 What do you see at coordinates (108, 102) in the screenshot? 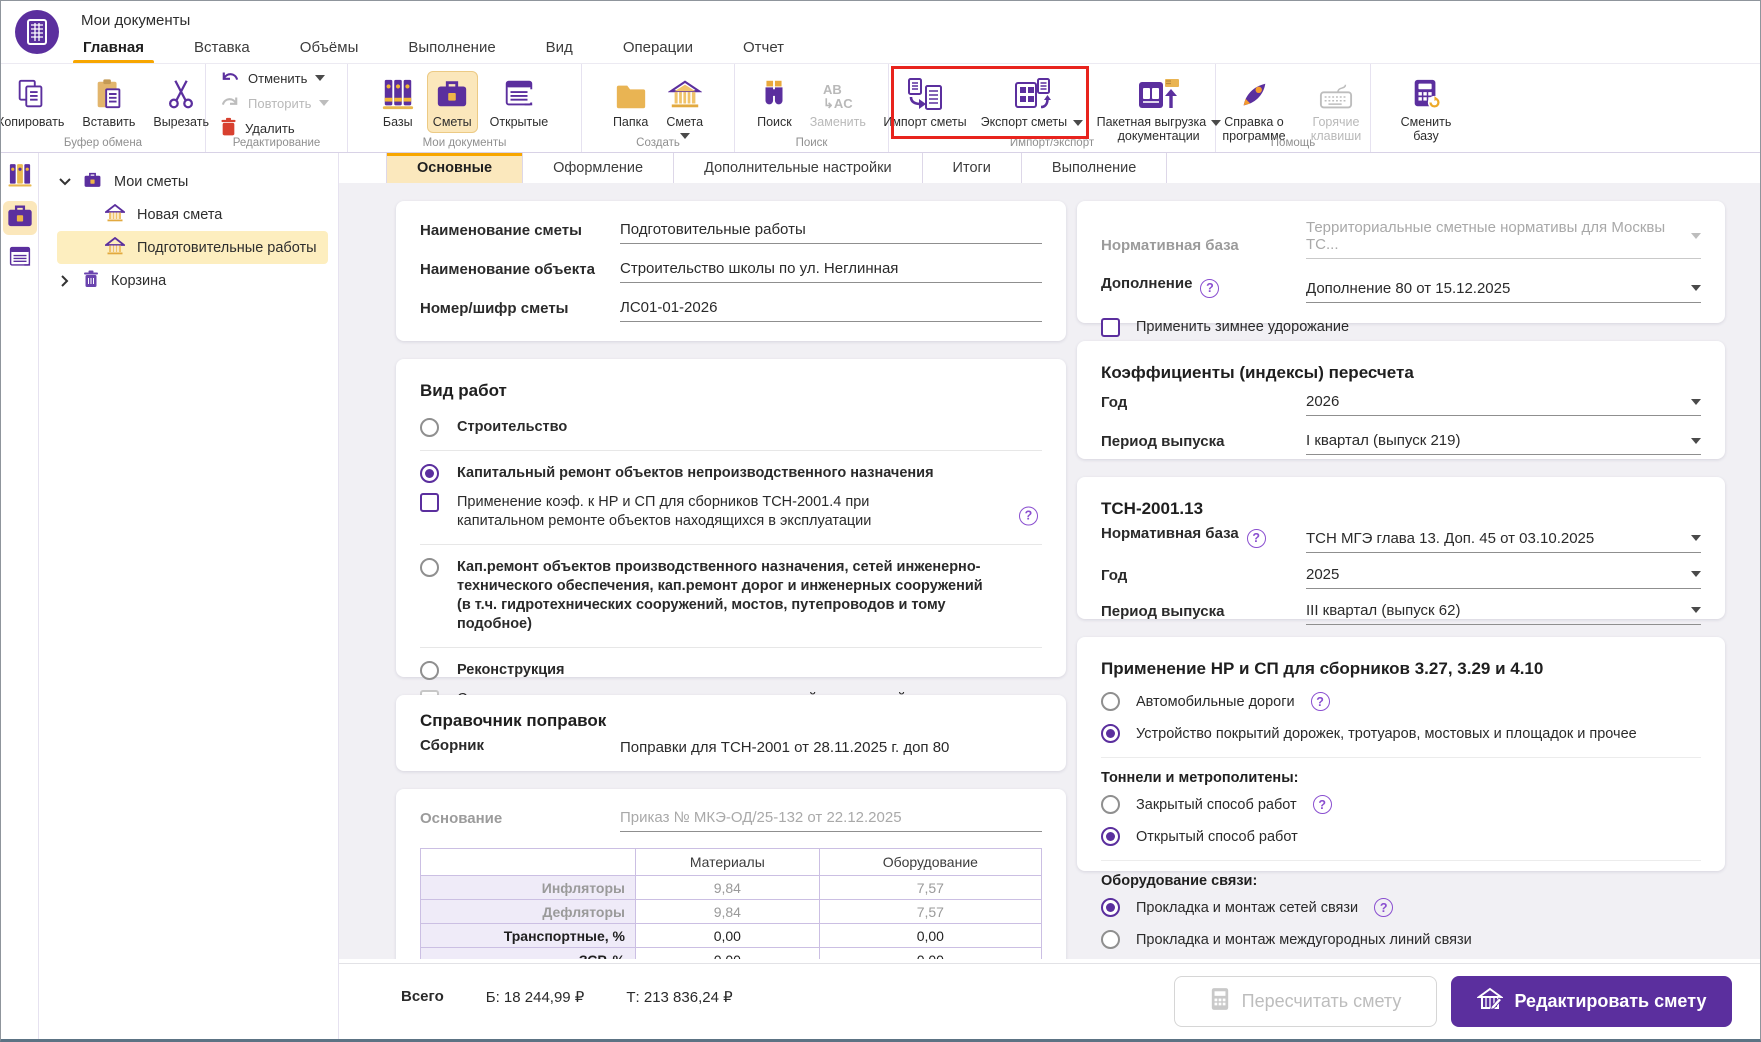
I see `paste-button: Вставить` at bounding box center [108, 102].